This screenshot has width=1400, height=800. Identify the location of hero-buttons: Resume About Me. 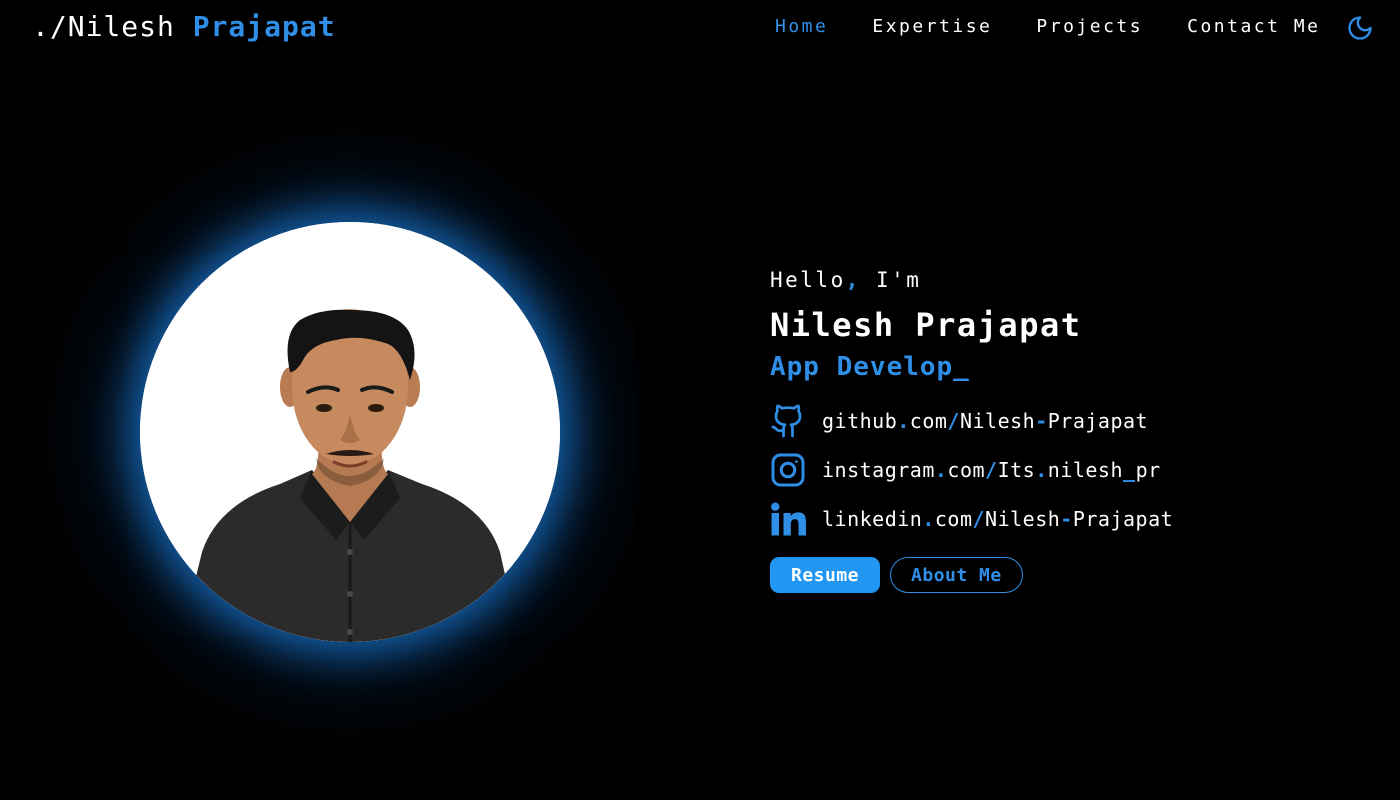
(1070, 575).